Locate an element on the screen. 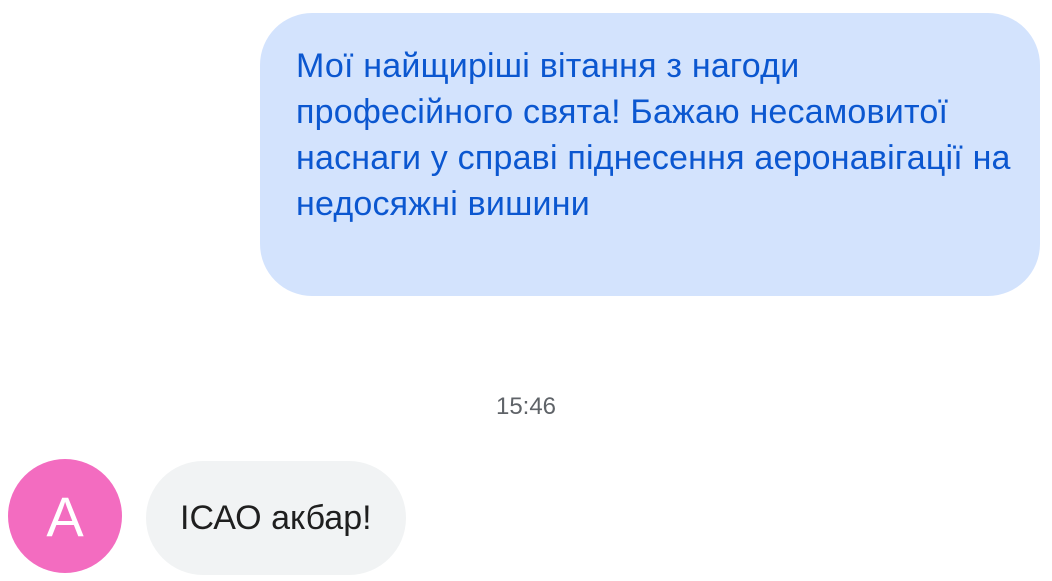  incoming-message-bubble: ІСАО акбар! is located at coordinates (276, 518).